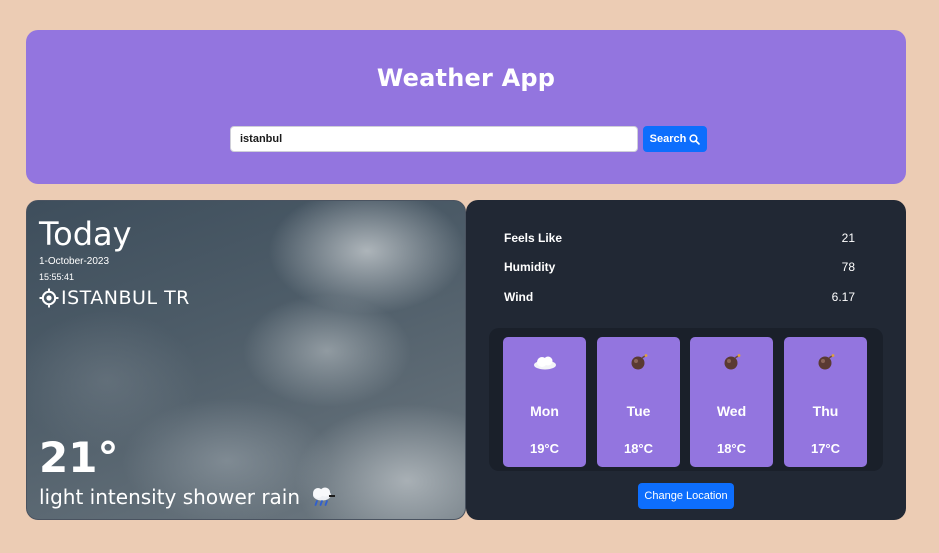  I want to click on current-temperature: 21°, so click(79, 457).